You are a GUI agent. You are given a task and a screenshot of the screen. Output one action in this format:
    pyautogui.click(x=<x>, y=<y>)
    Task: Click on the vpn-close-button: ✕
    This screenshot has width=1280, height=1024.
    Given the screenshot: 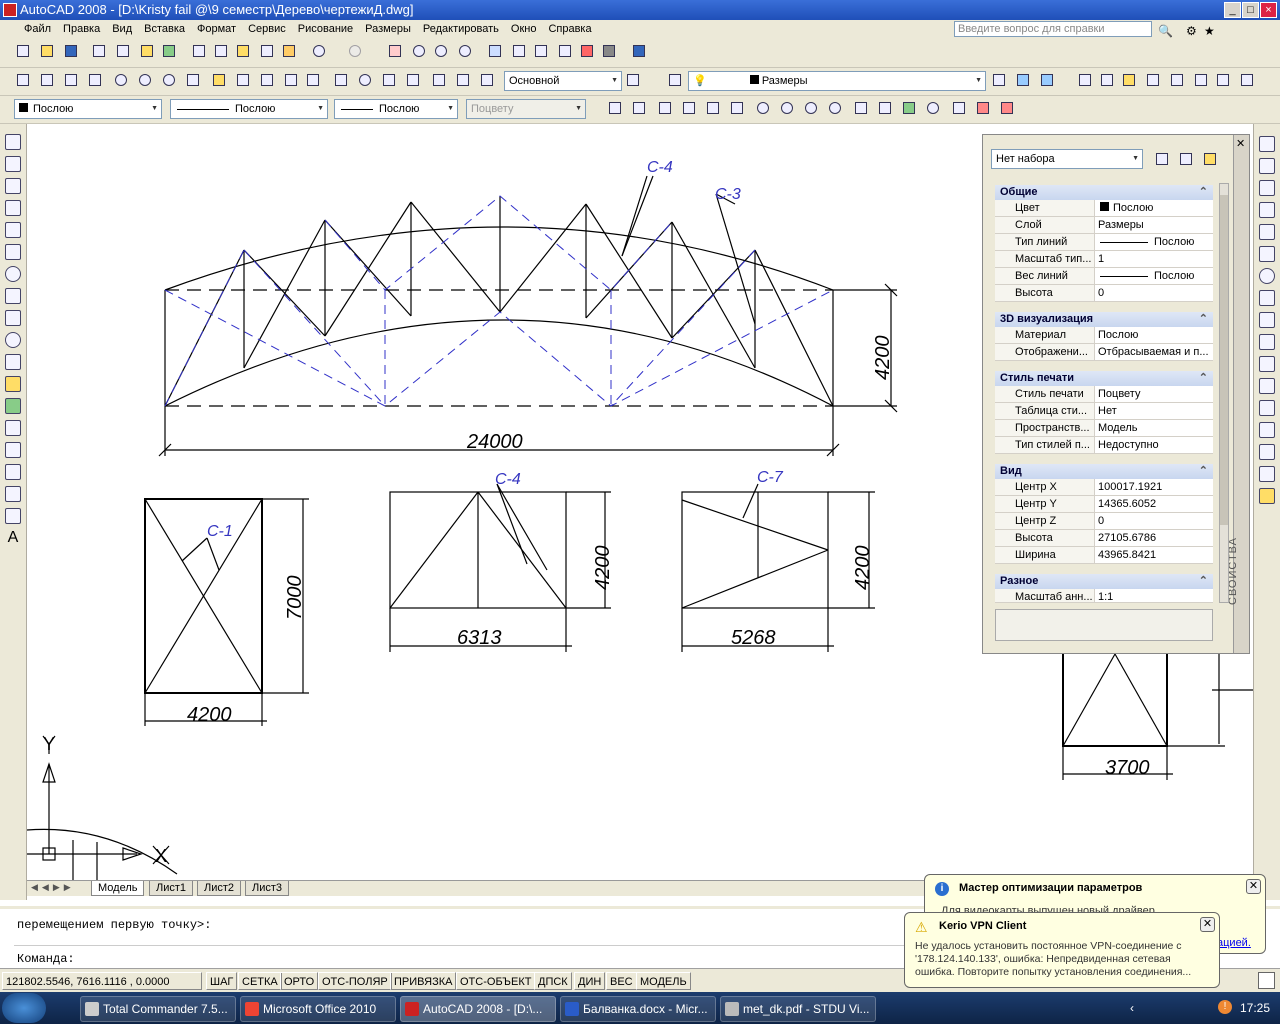 What is the action you would take?
    pyautogui.click(x=1207, y=924)
    